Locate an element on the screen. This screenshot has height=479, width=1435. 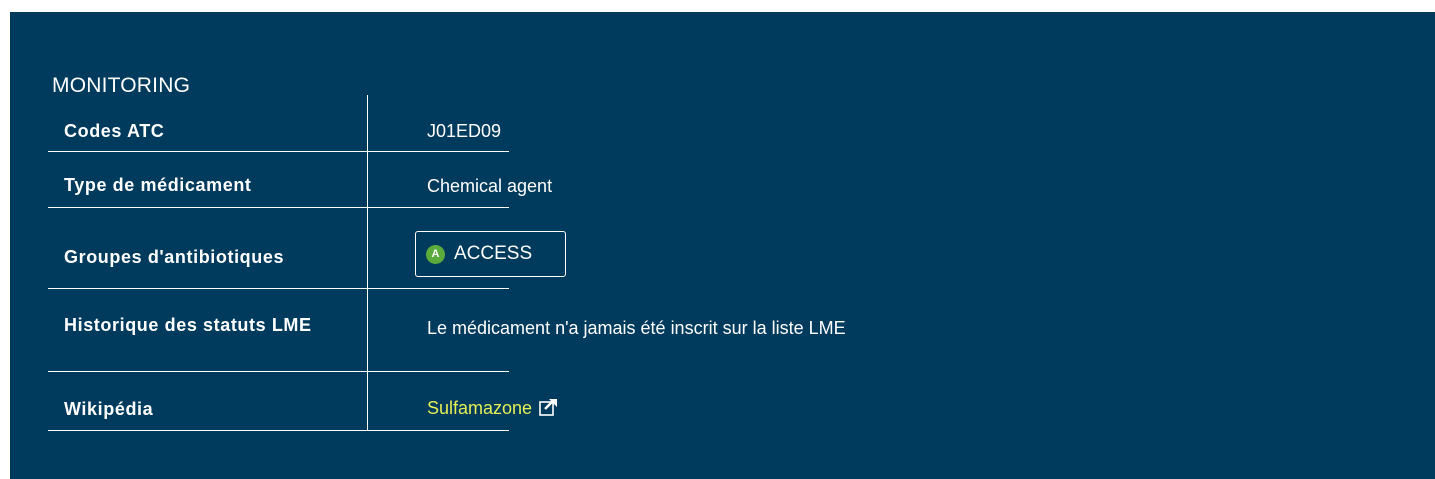
row-label: Historique des statuts LME is located at coordinates (188, 325).